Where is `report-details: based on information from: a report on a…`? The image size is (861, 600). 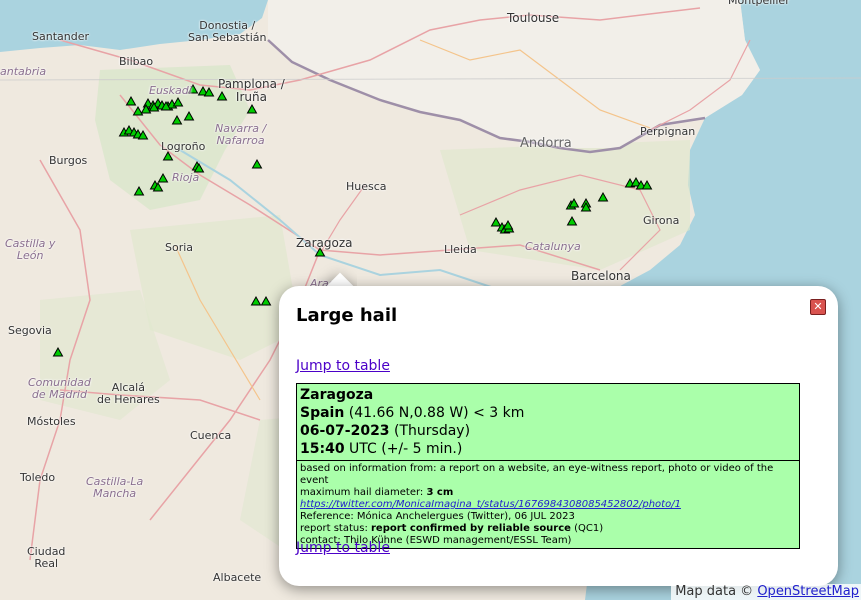
report-details: based on information from: a report on a… is located at coordinates (548, 504).